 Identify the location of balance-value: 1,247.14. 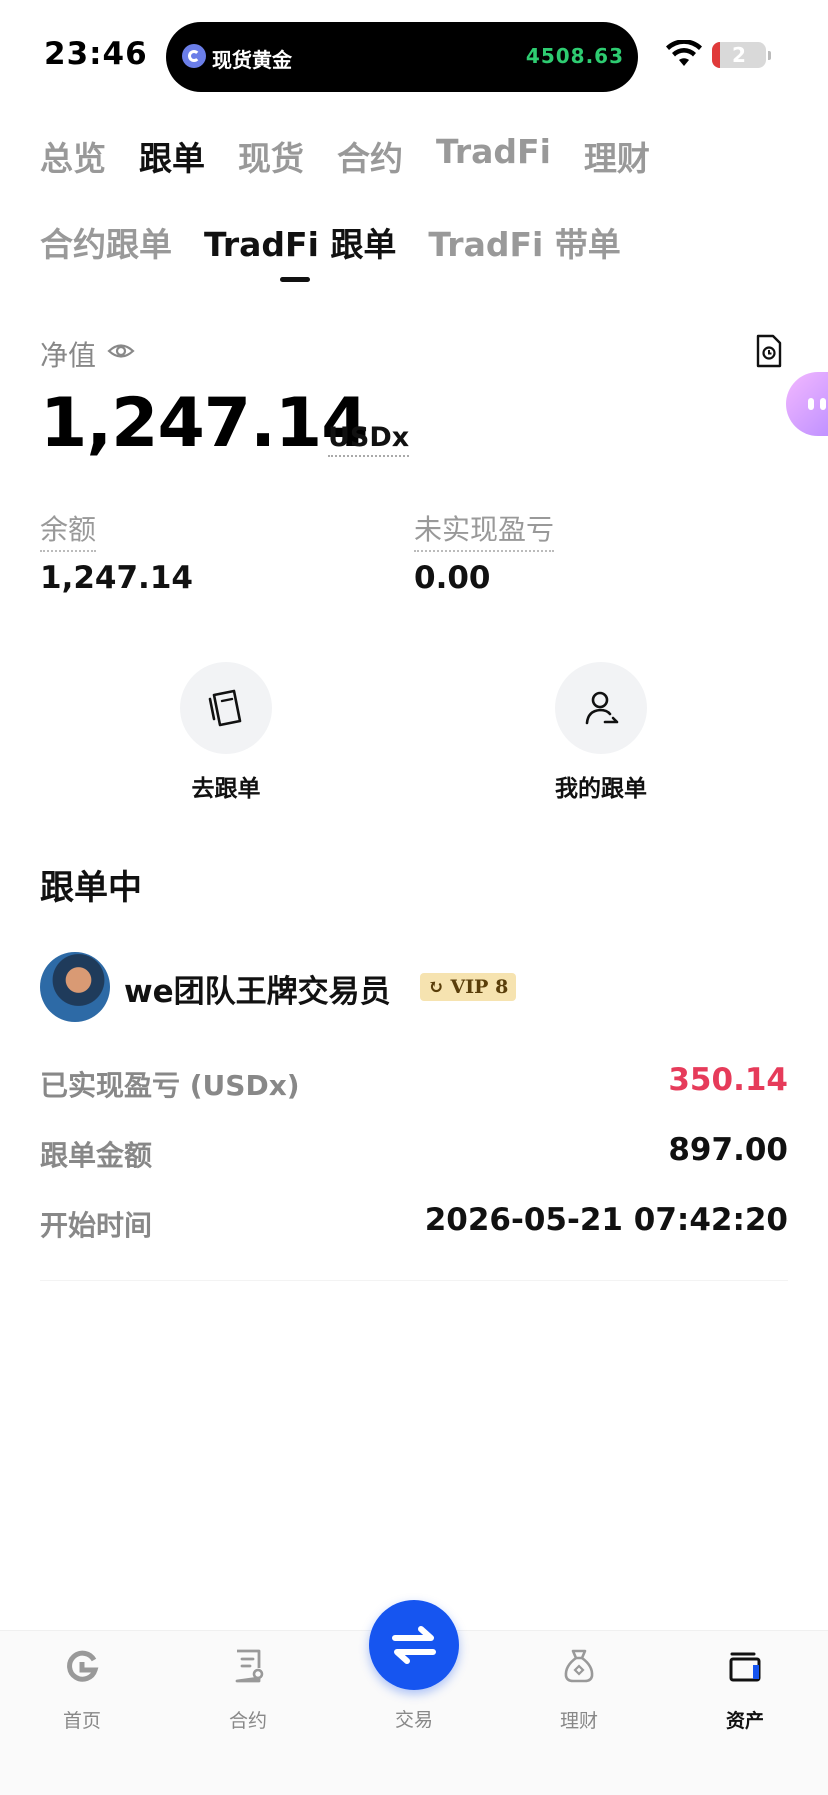
(116, 578).